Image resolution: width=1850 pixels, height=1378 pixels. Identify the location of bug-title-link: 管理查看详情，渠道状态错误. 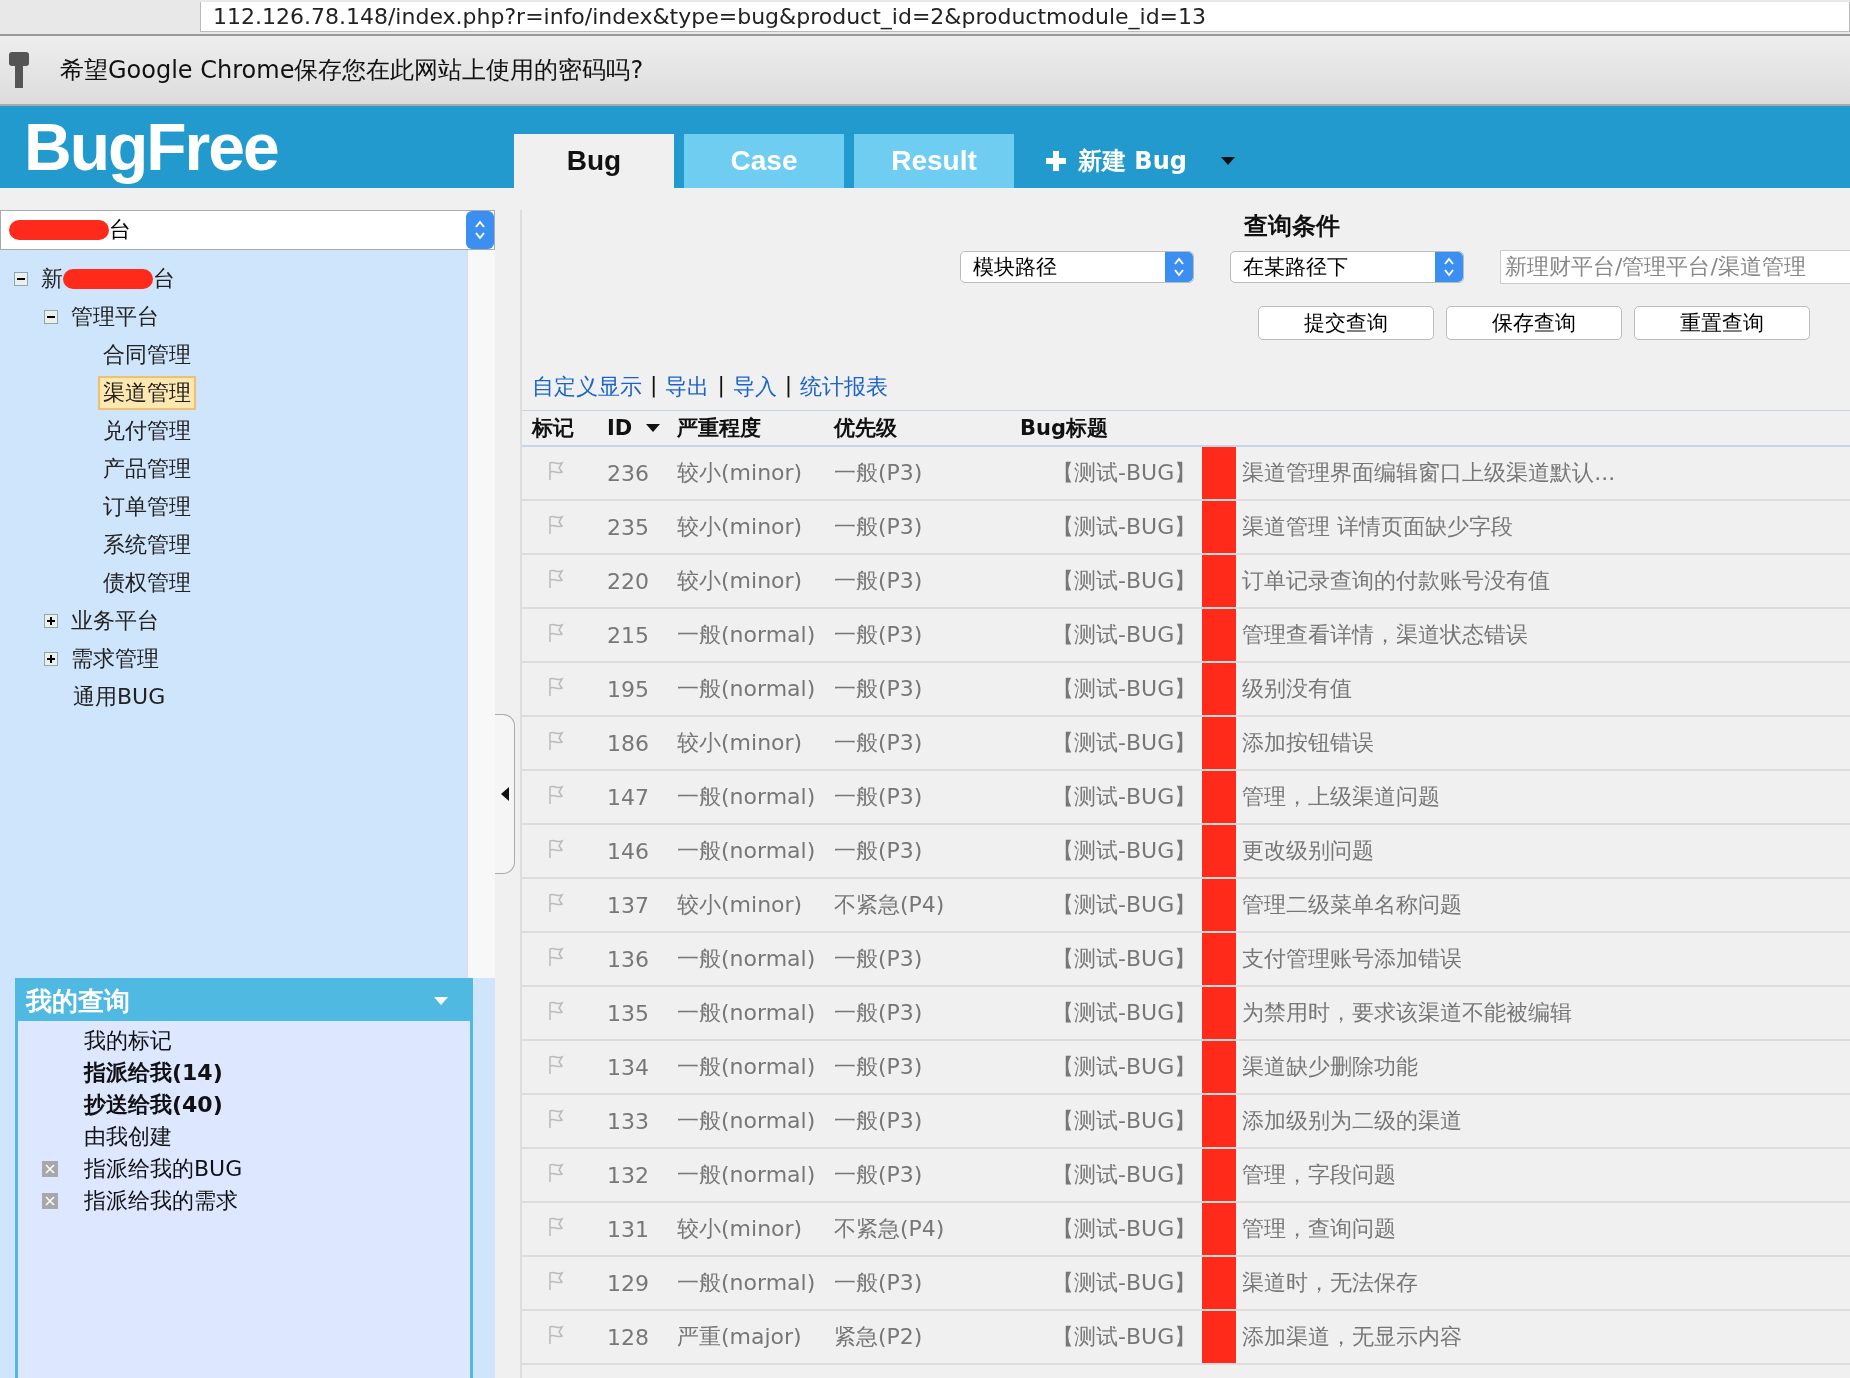
(1385, 635).